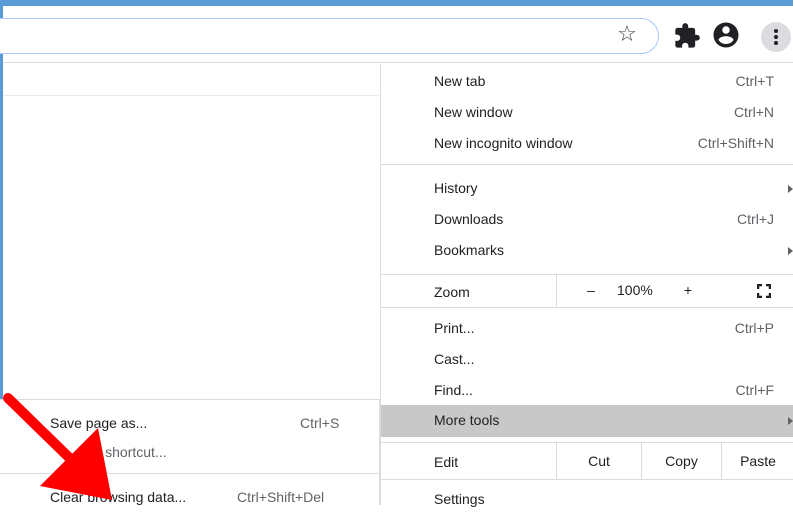 The image size is (793, 515). Describe the element at coordinates (688, 290) in the screenshot. I see `zoom-in-button: +` at that location.